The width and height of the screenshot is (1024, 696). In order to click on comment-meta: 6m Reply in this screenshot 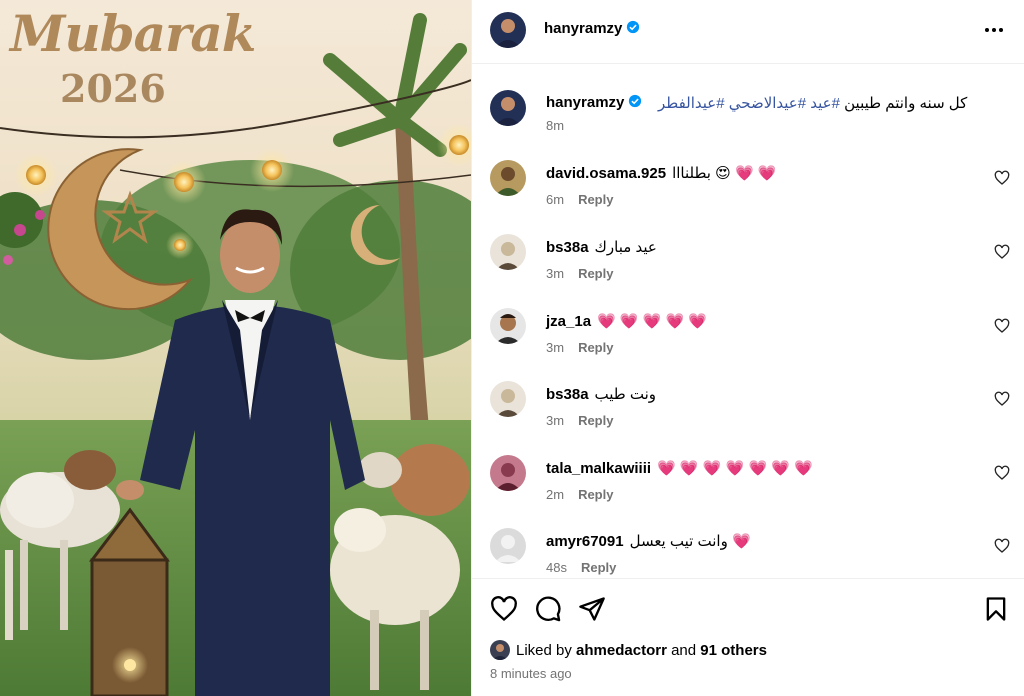, I will do `click(579, 199)`.